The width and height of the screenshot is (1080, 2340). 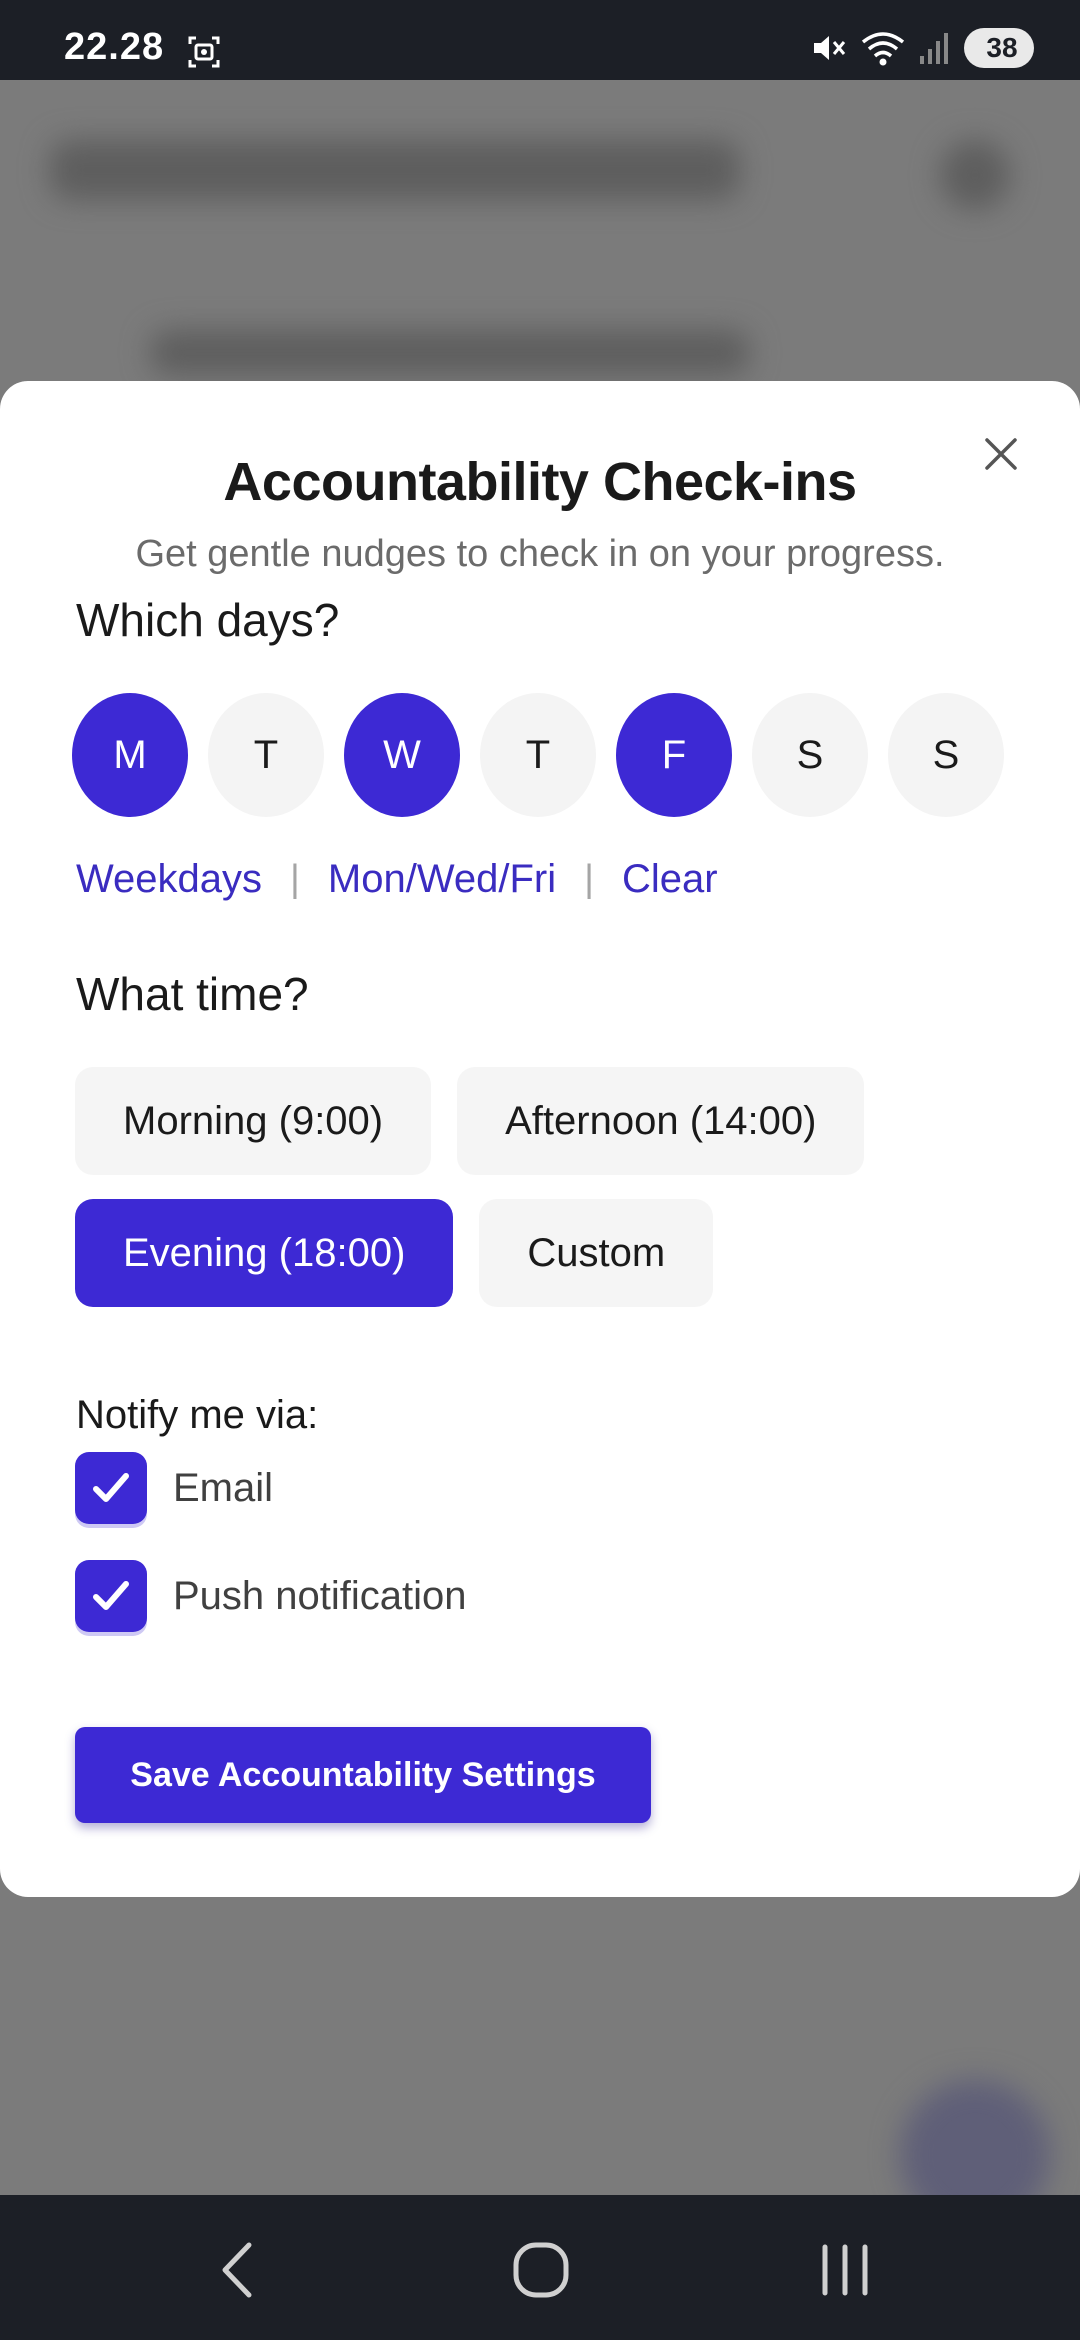 I want to click on recents-bars-icon, so click(x=845, y=2270).